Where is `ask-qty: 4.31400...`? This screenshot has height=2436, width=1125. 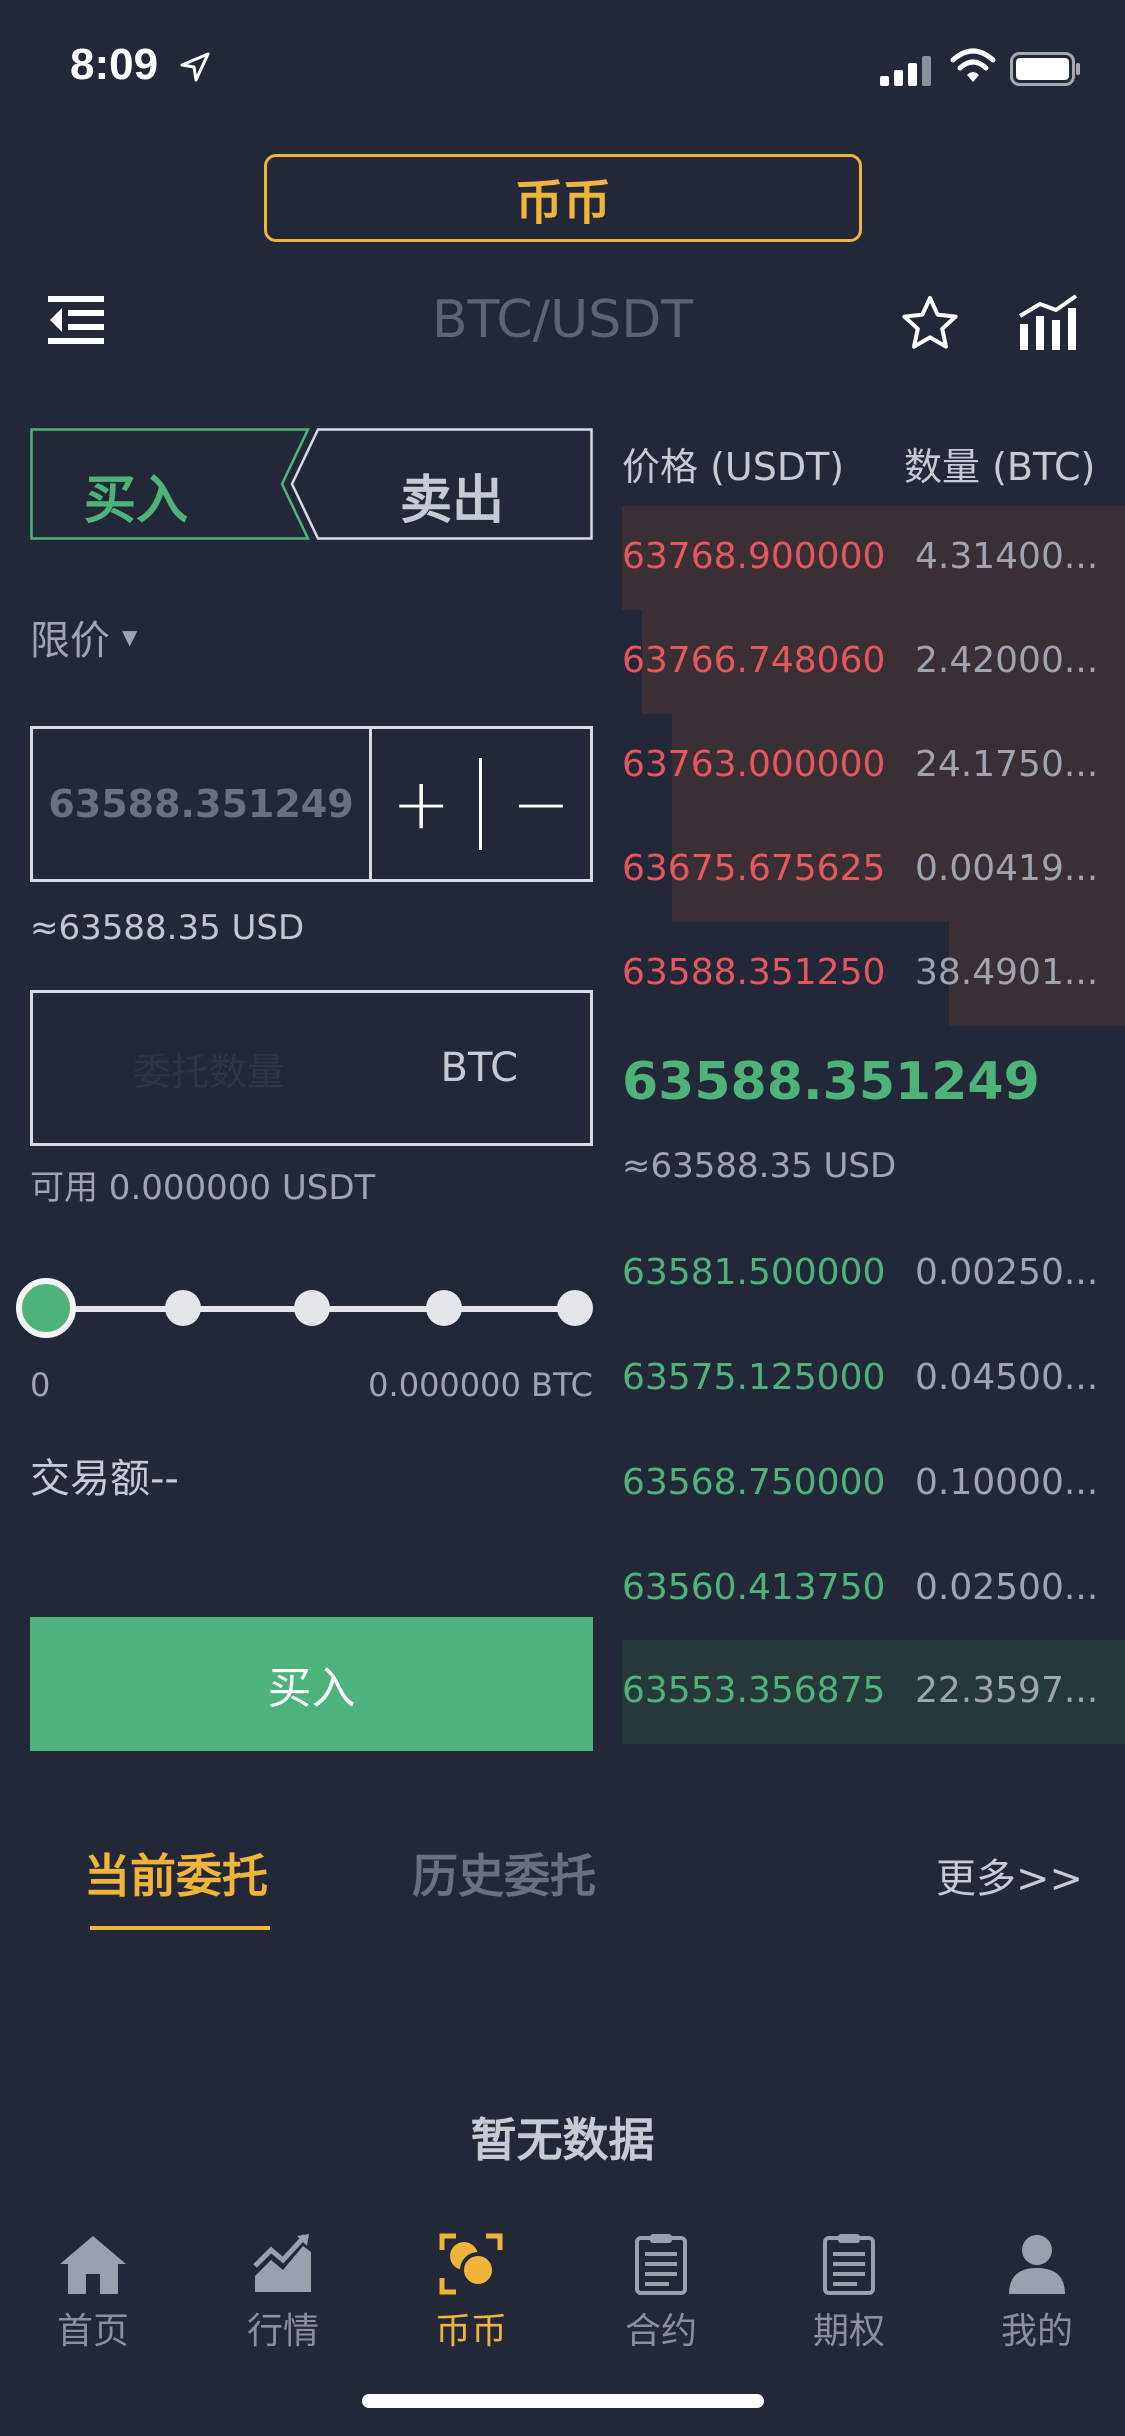 ask-qty: 4.31400... is located at coordinates (1007, 556).